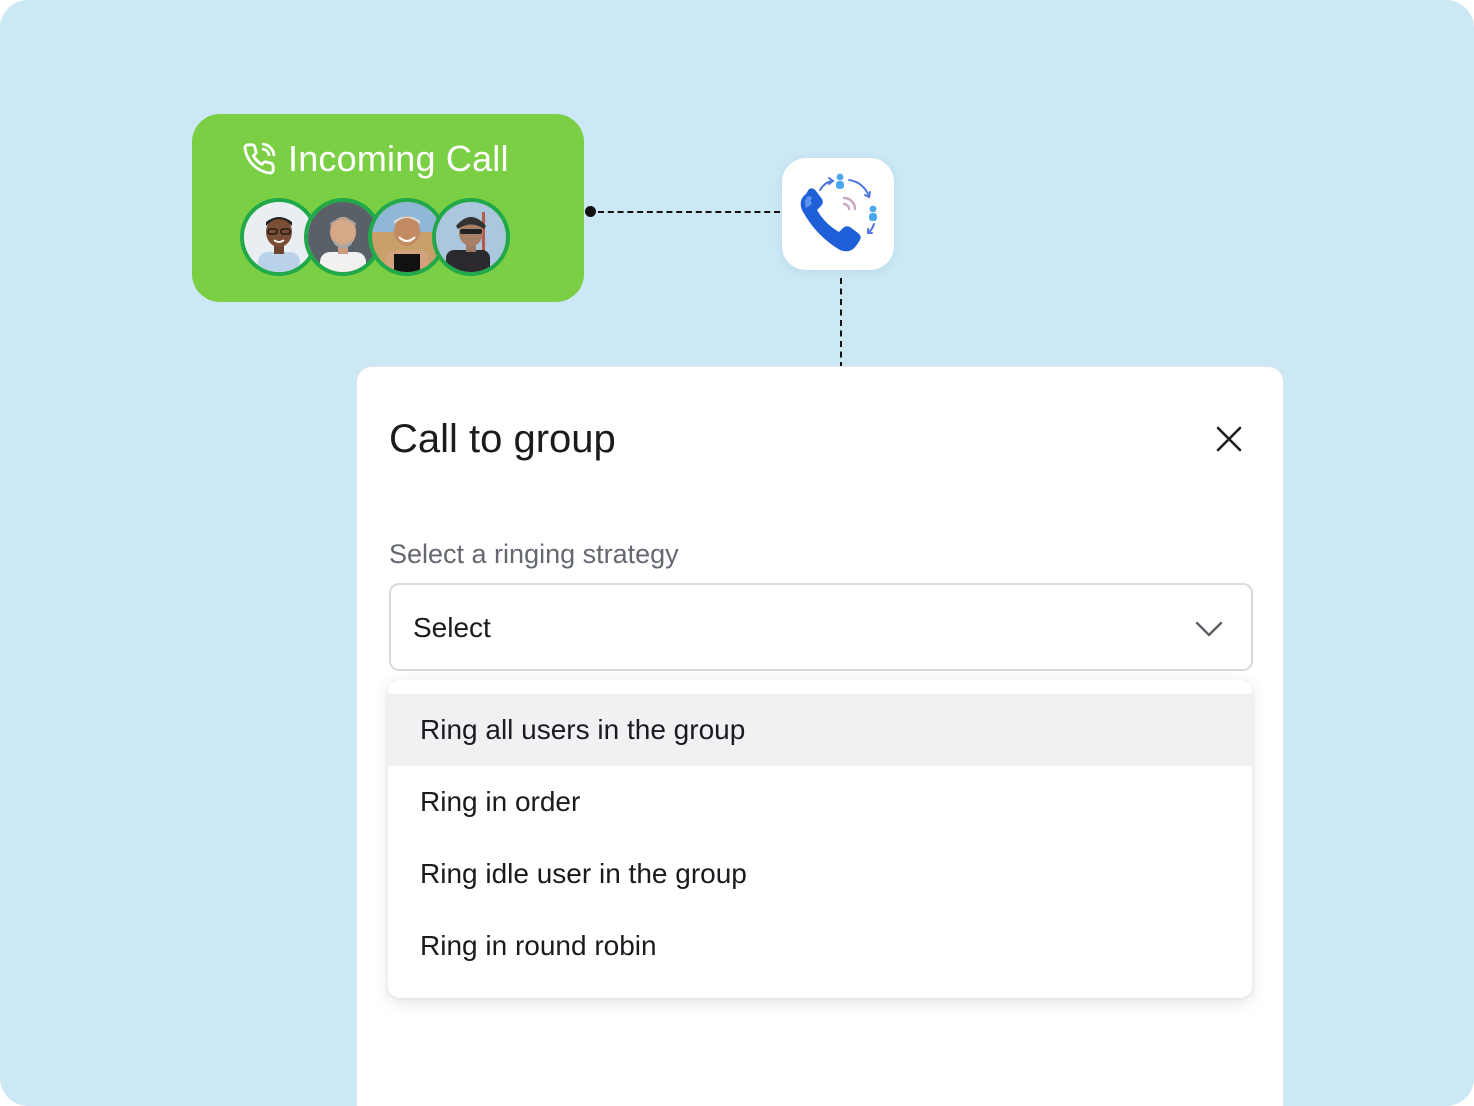 The width and height of the screenshot is (1474, 1106). Describe the element at coordinates (259, 158) in the screenshot. I see `phone-ringing-icon` at that location.